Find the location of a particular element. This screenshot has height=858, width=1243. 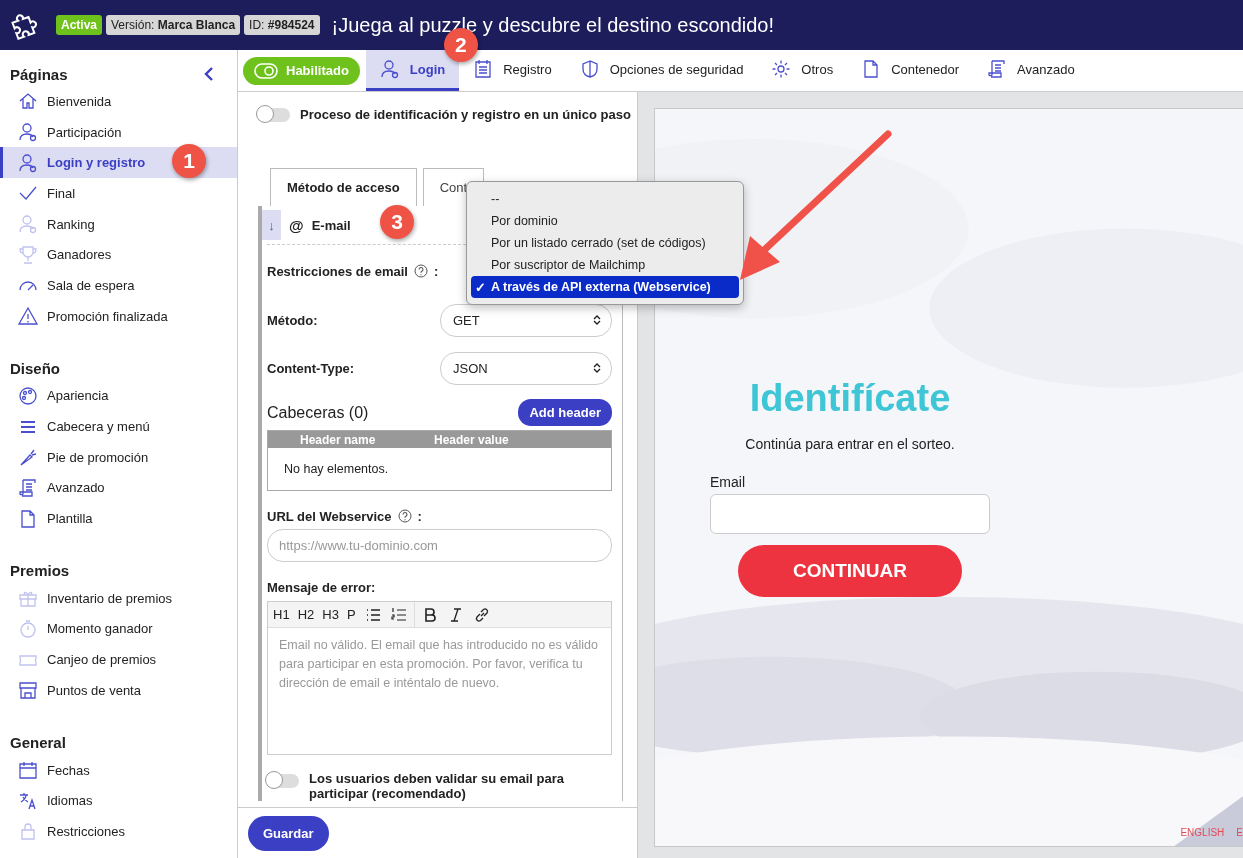

format-button: H1 is located at coordinates (281, 614).